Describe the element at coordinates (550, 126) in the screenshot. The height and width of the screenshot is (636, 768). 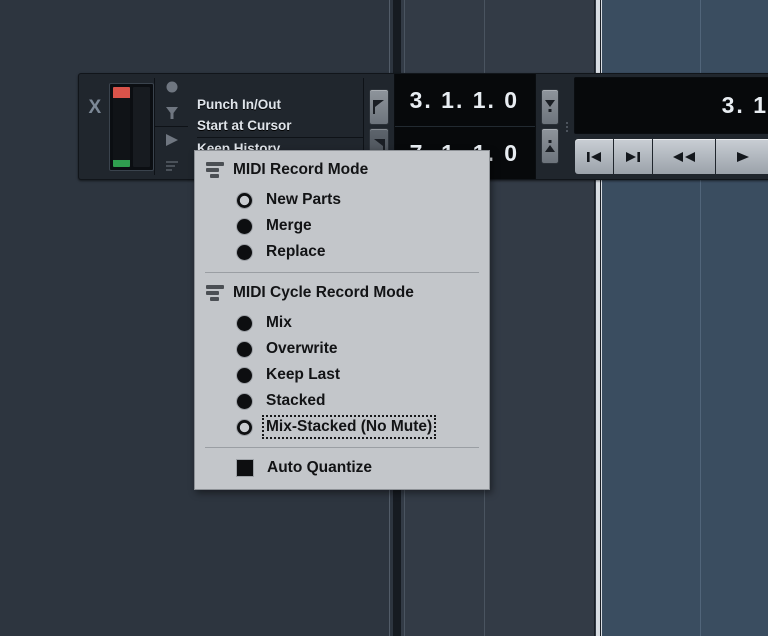
I see `marker-buttons` at that location.